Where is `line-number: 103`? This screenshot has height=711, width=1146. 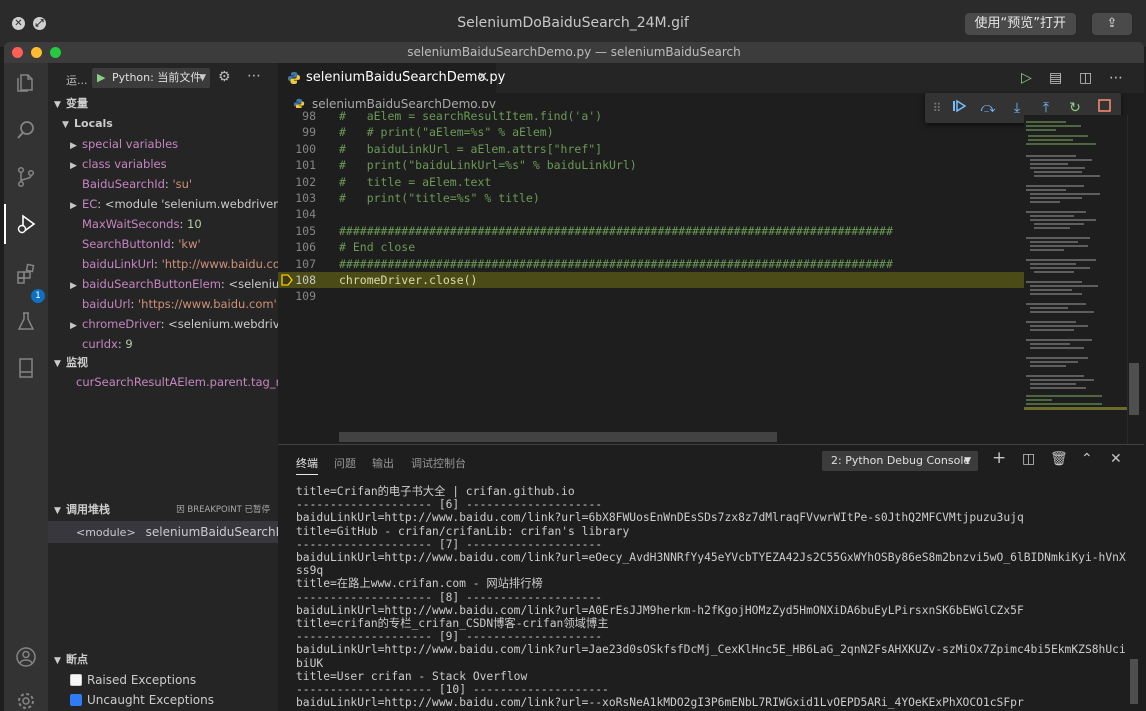 line-number: 103 is located at coordinates (297, 198).